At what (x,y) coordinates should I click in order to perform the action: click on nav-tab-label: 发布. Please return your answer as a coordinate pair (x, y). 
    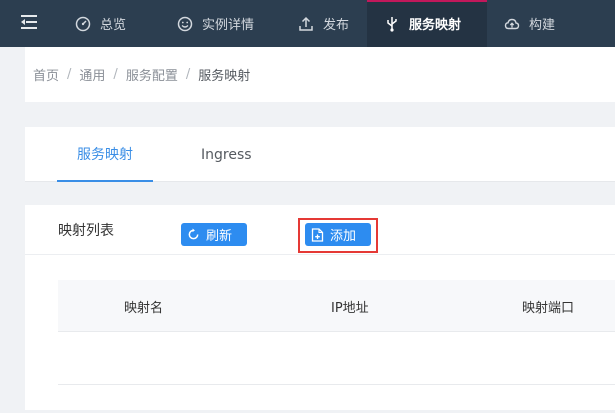
    Looking at the image, I should click on (335, 25).